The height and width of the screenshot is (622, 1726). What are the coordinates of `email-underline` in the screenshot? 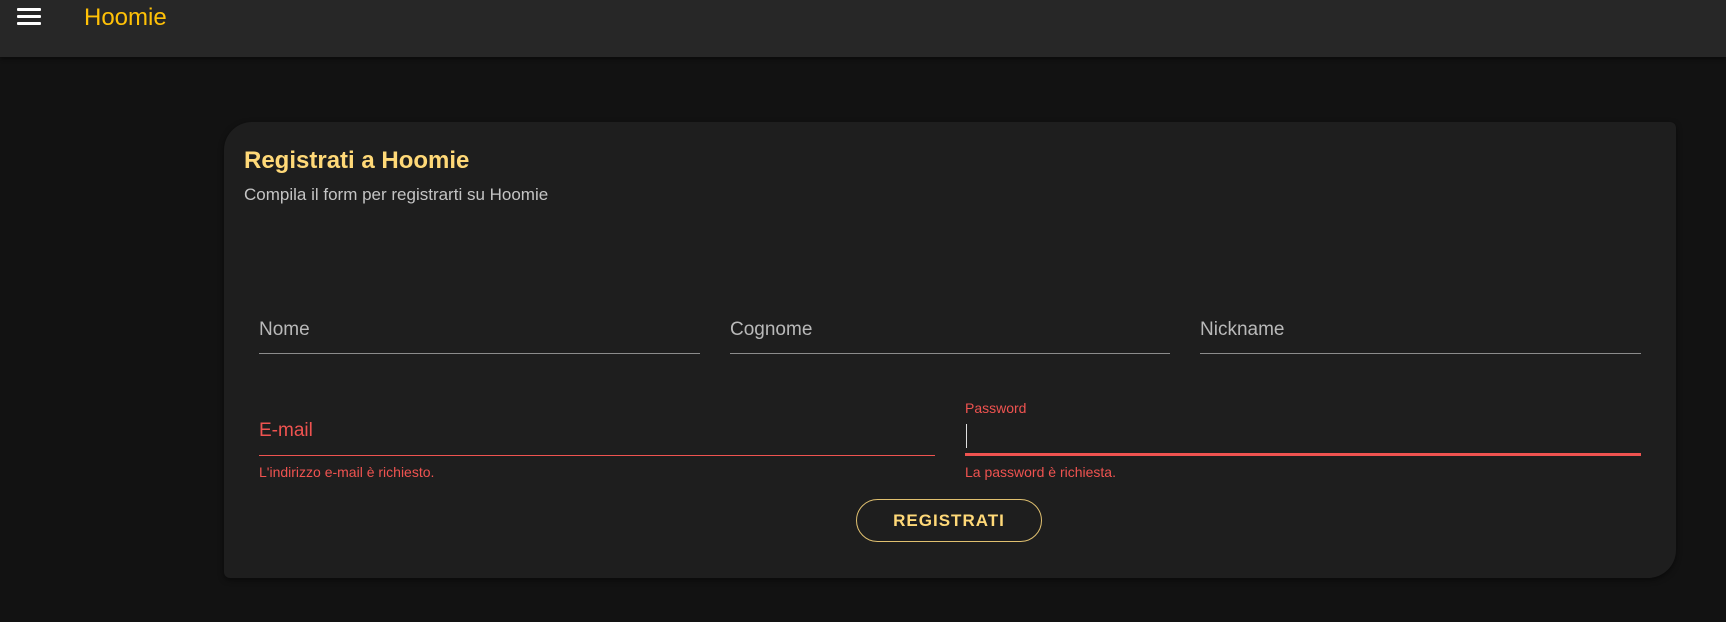 It's located at (597, 455).